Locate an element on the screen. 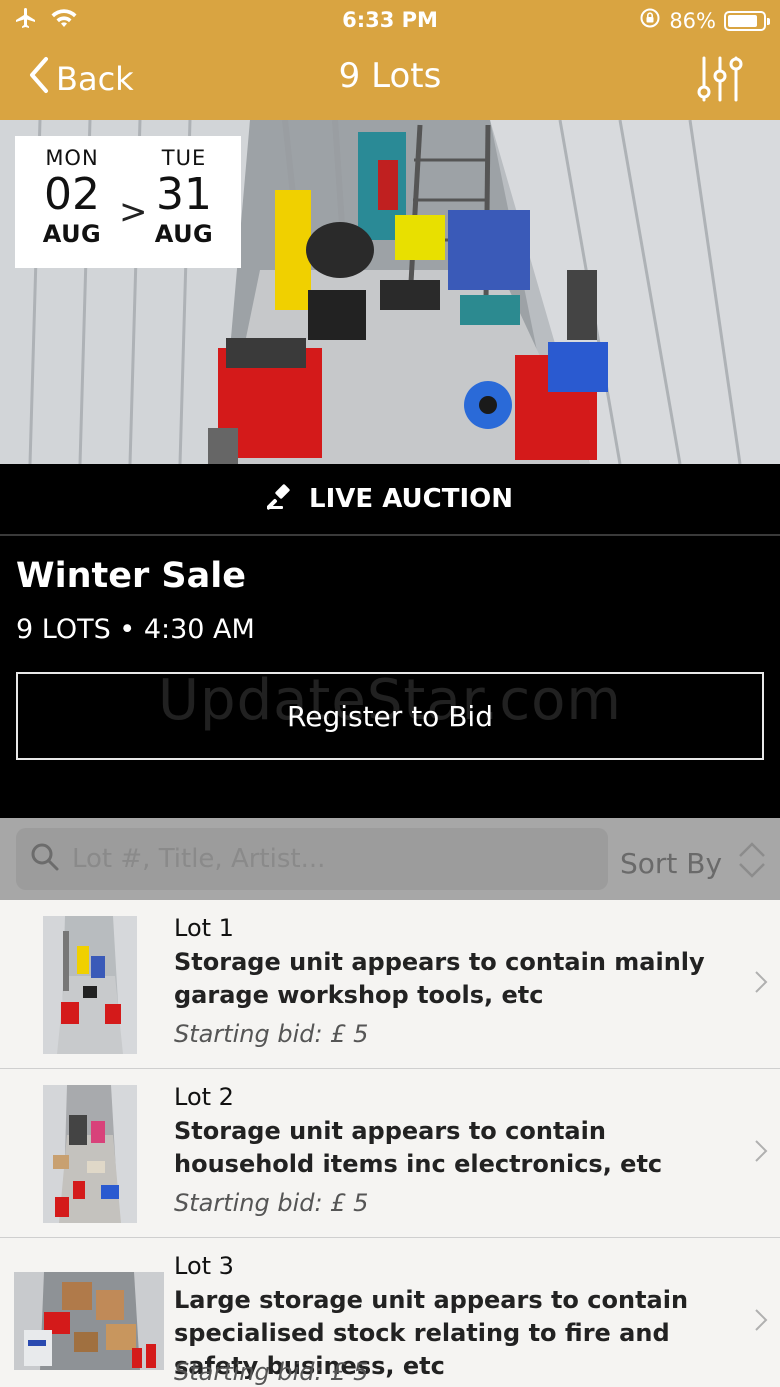  lot-3-thumbnail is located at coordinates (89, 1321).